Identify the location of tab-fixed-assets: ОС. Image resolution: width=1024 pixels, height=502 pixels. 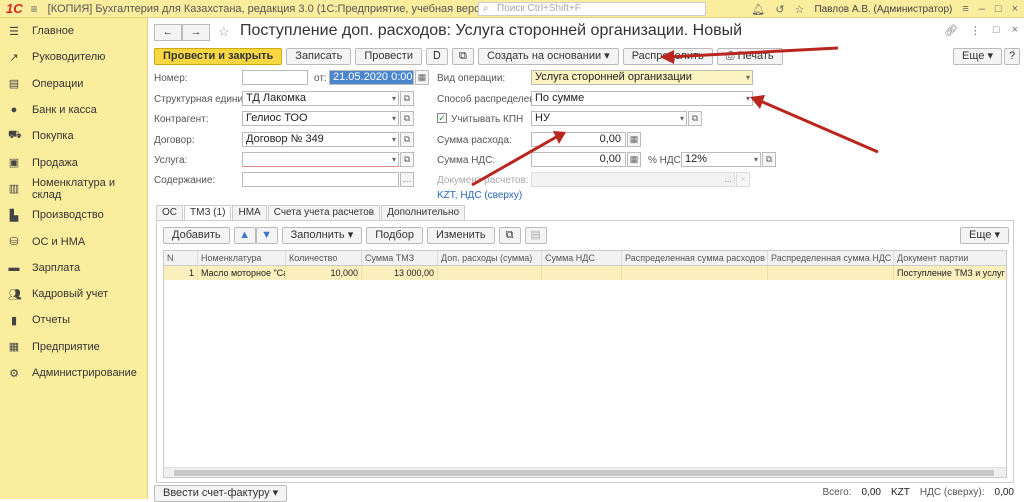
(169, 212).